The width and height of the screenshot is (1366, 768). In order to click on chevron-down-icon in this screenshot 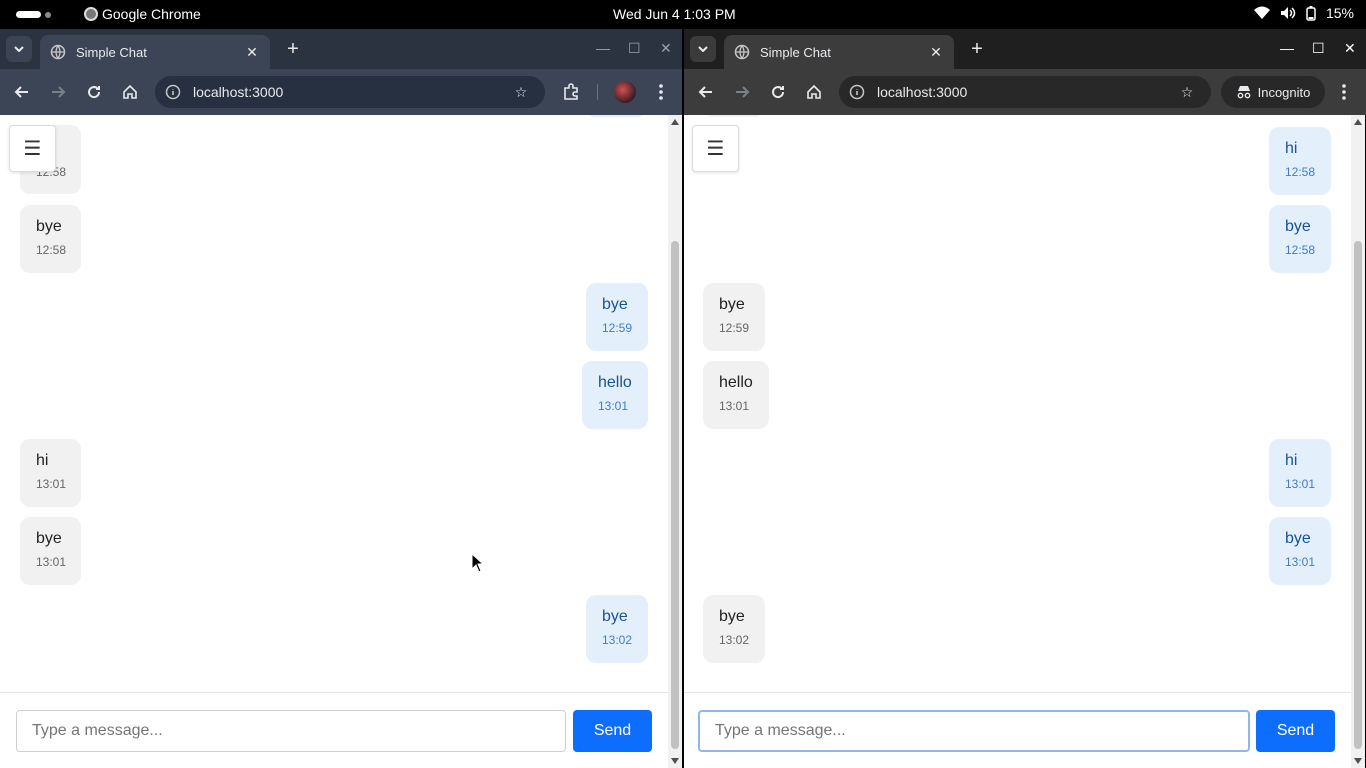, I will do `click(19, 49)`.